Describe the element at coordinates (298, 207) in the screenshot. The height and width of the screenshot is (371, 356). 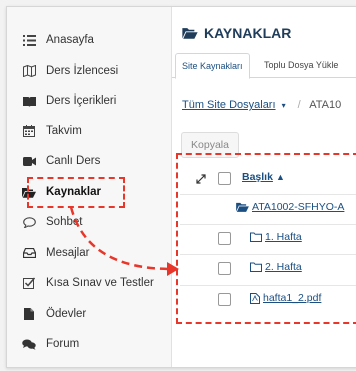
I see `folder-link: ATA1002-SFHYO-A` at that location.